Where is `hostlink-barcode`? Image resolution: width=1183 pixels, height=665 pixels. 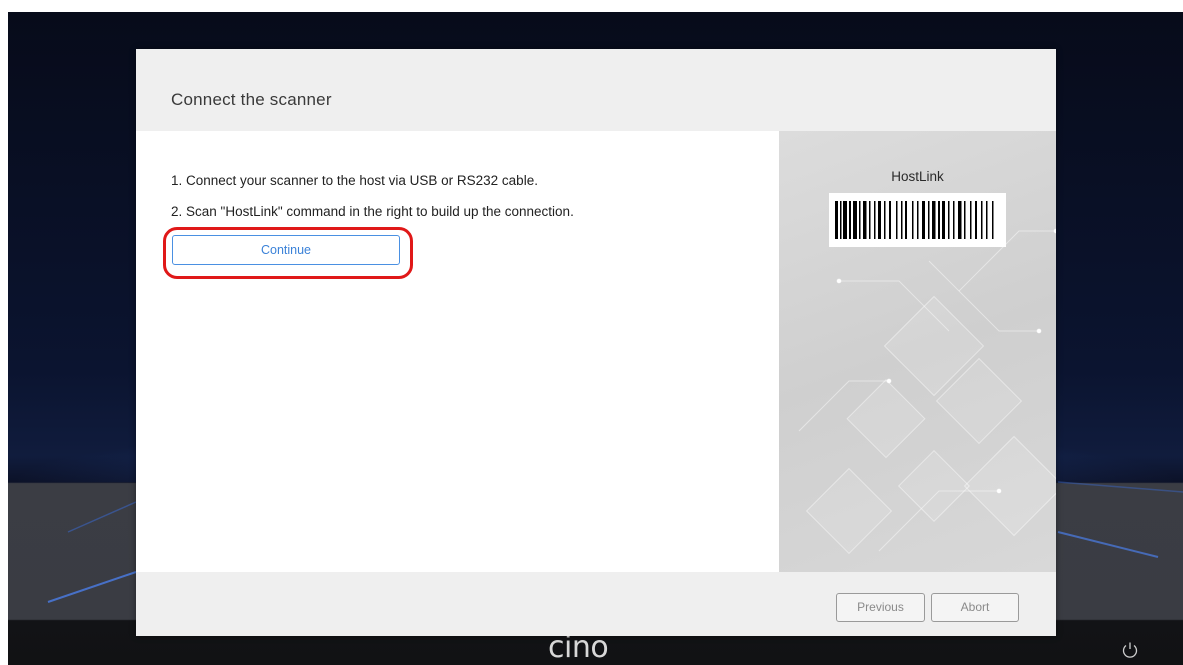
hostlink-barcode is located at coordinates (917, 220).